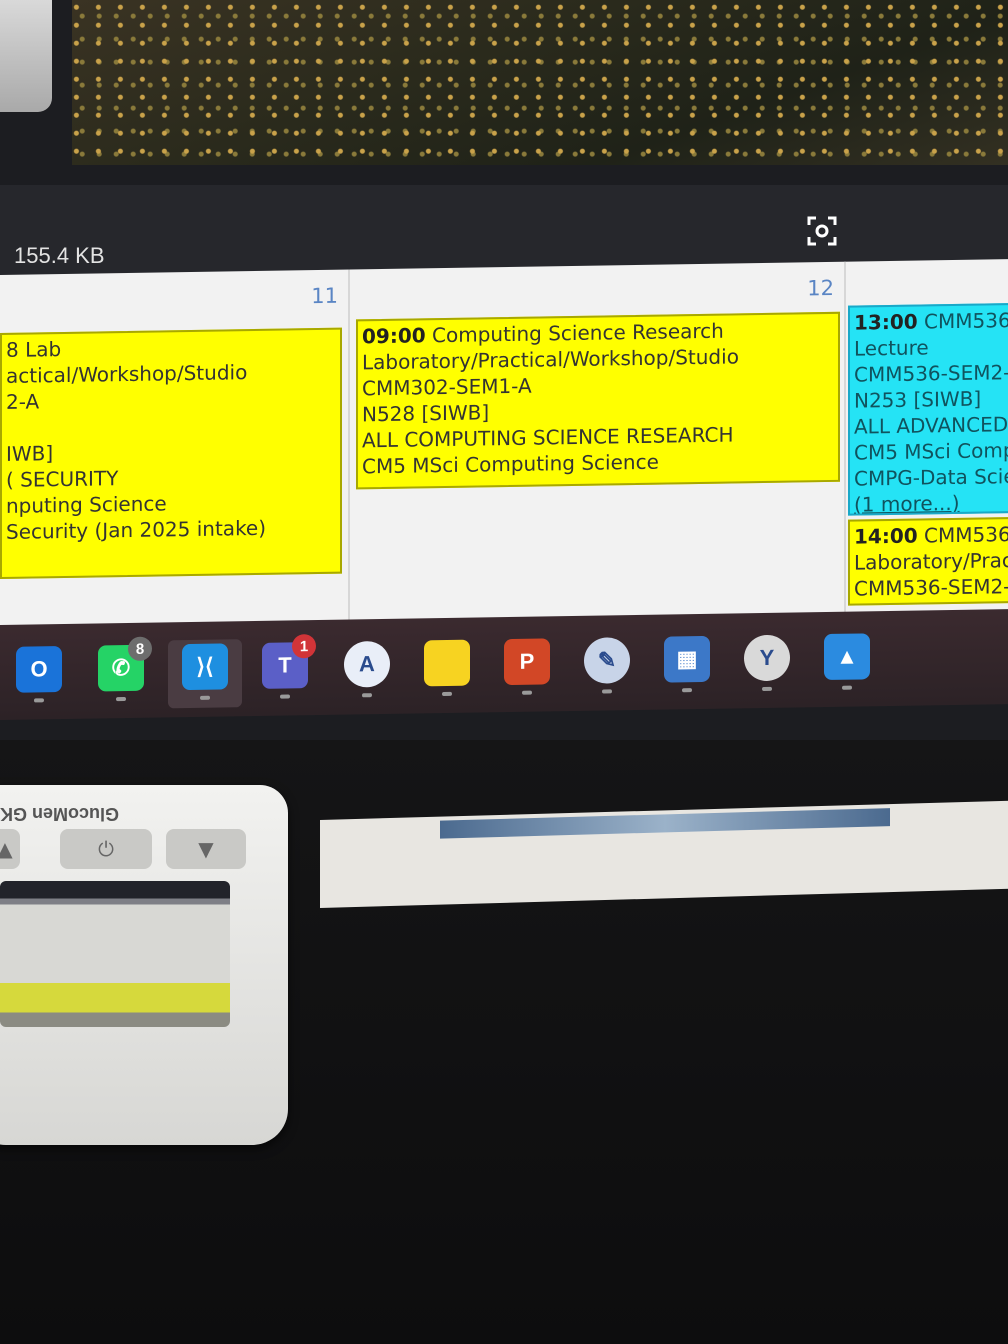  What do you see at coordinates (10, 849) in the screenshot?
I see `meter-up-button: ▲` at bounding box center [10, 849].